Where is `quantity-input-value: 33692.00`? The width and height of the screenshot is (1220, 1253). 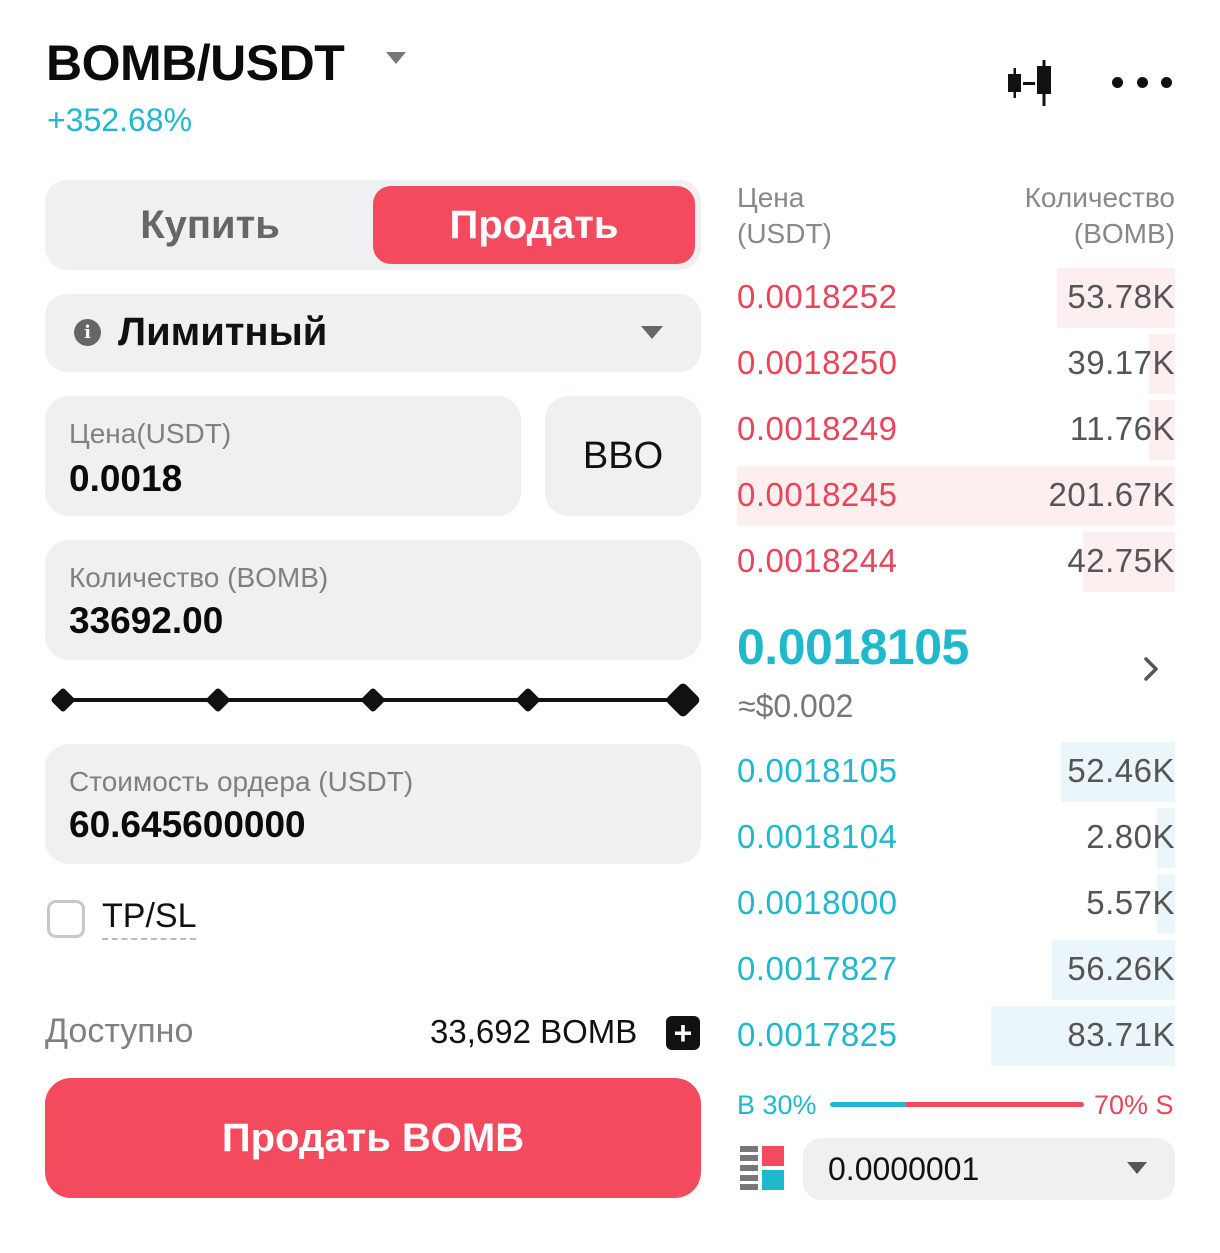 quantity-input-value: 33692.00 is located at coordinates (146, 621).